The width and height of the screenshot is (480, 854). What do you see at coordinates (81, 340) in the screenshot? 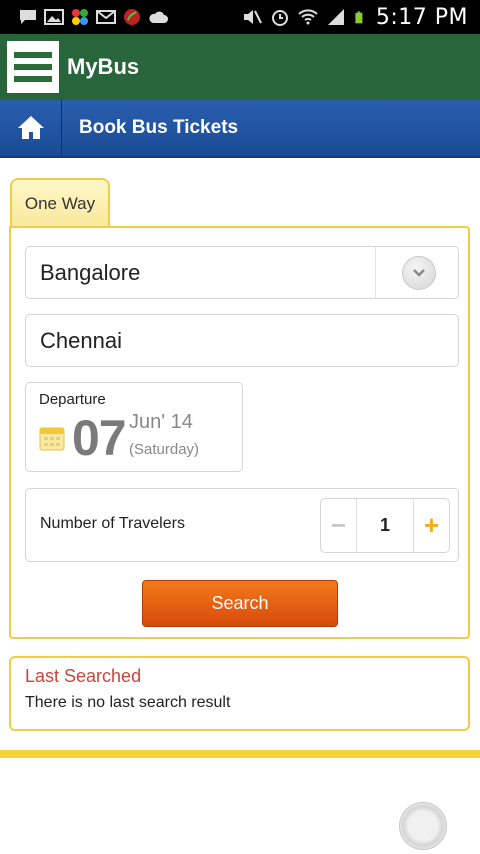
I see `to-city-value: Chennai` at bounding box center [81, 340].